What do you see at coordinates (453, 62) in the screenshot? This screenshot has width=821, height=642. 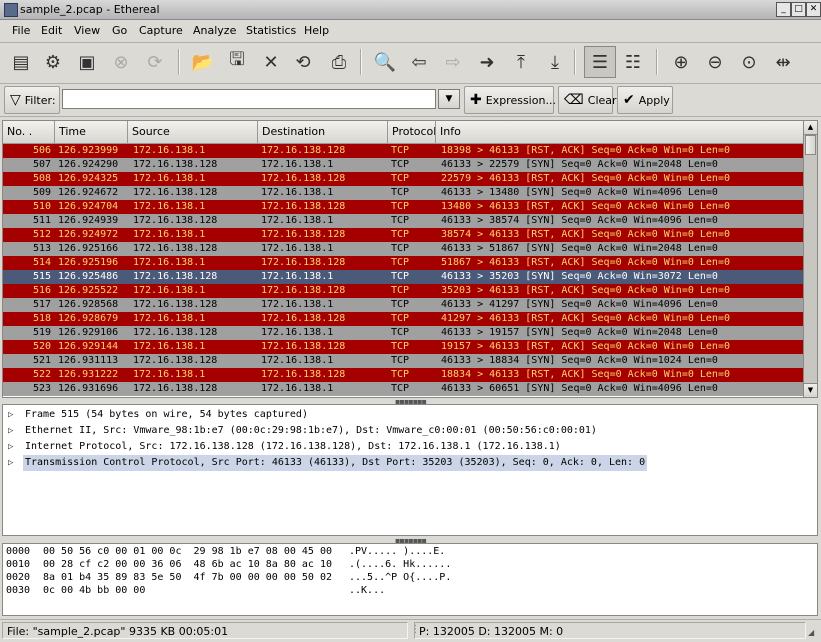 I see `go-forward-button: ⇨` at bounding box center [453, 62].